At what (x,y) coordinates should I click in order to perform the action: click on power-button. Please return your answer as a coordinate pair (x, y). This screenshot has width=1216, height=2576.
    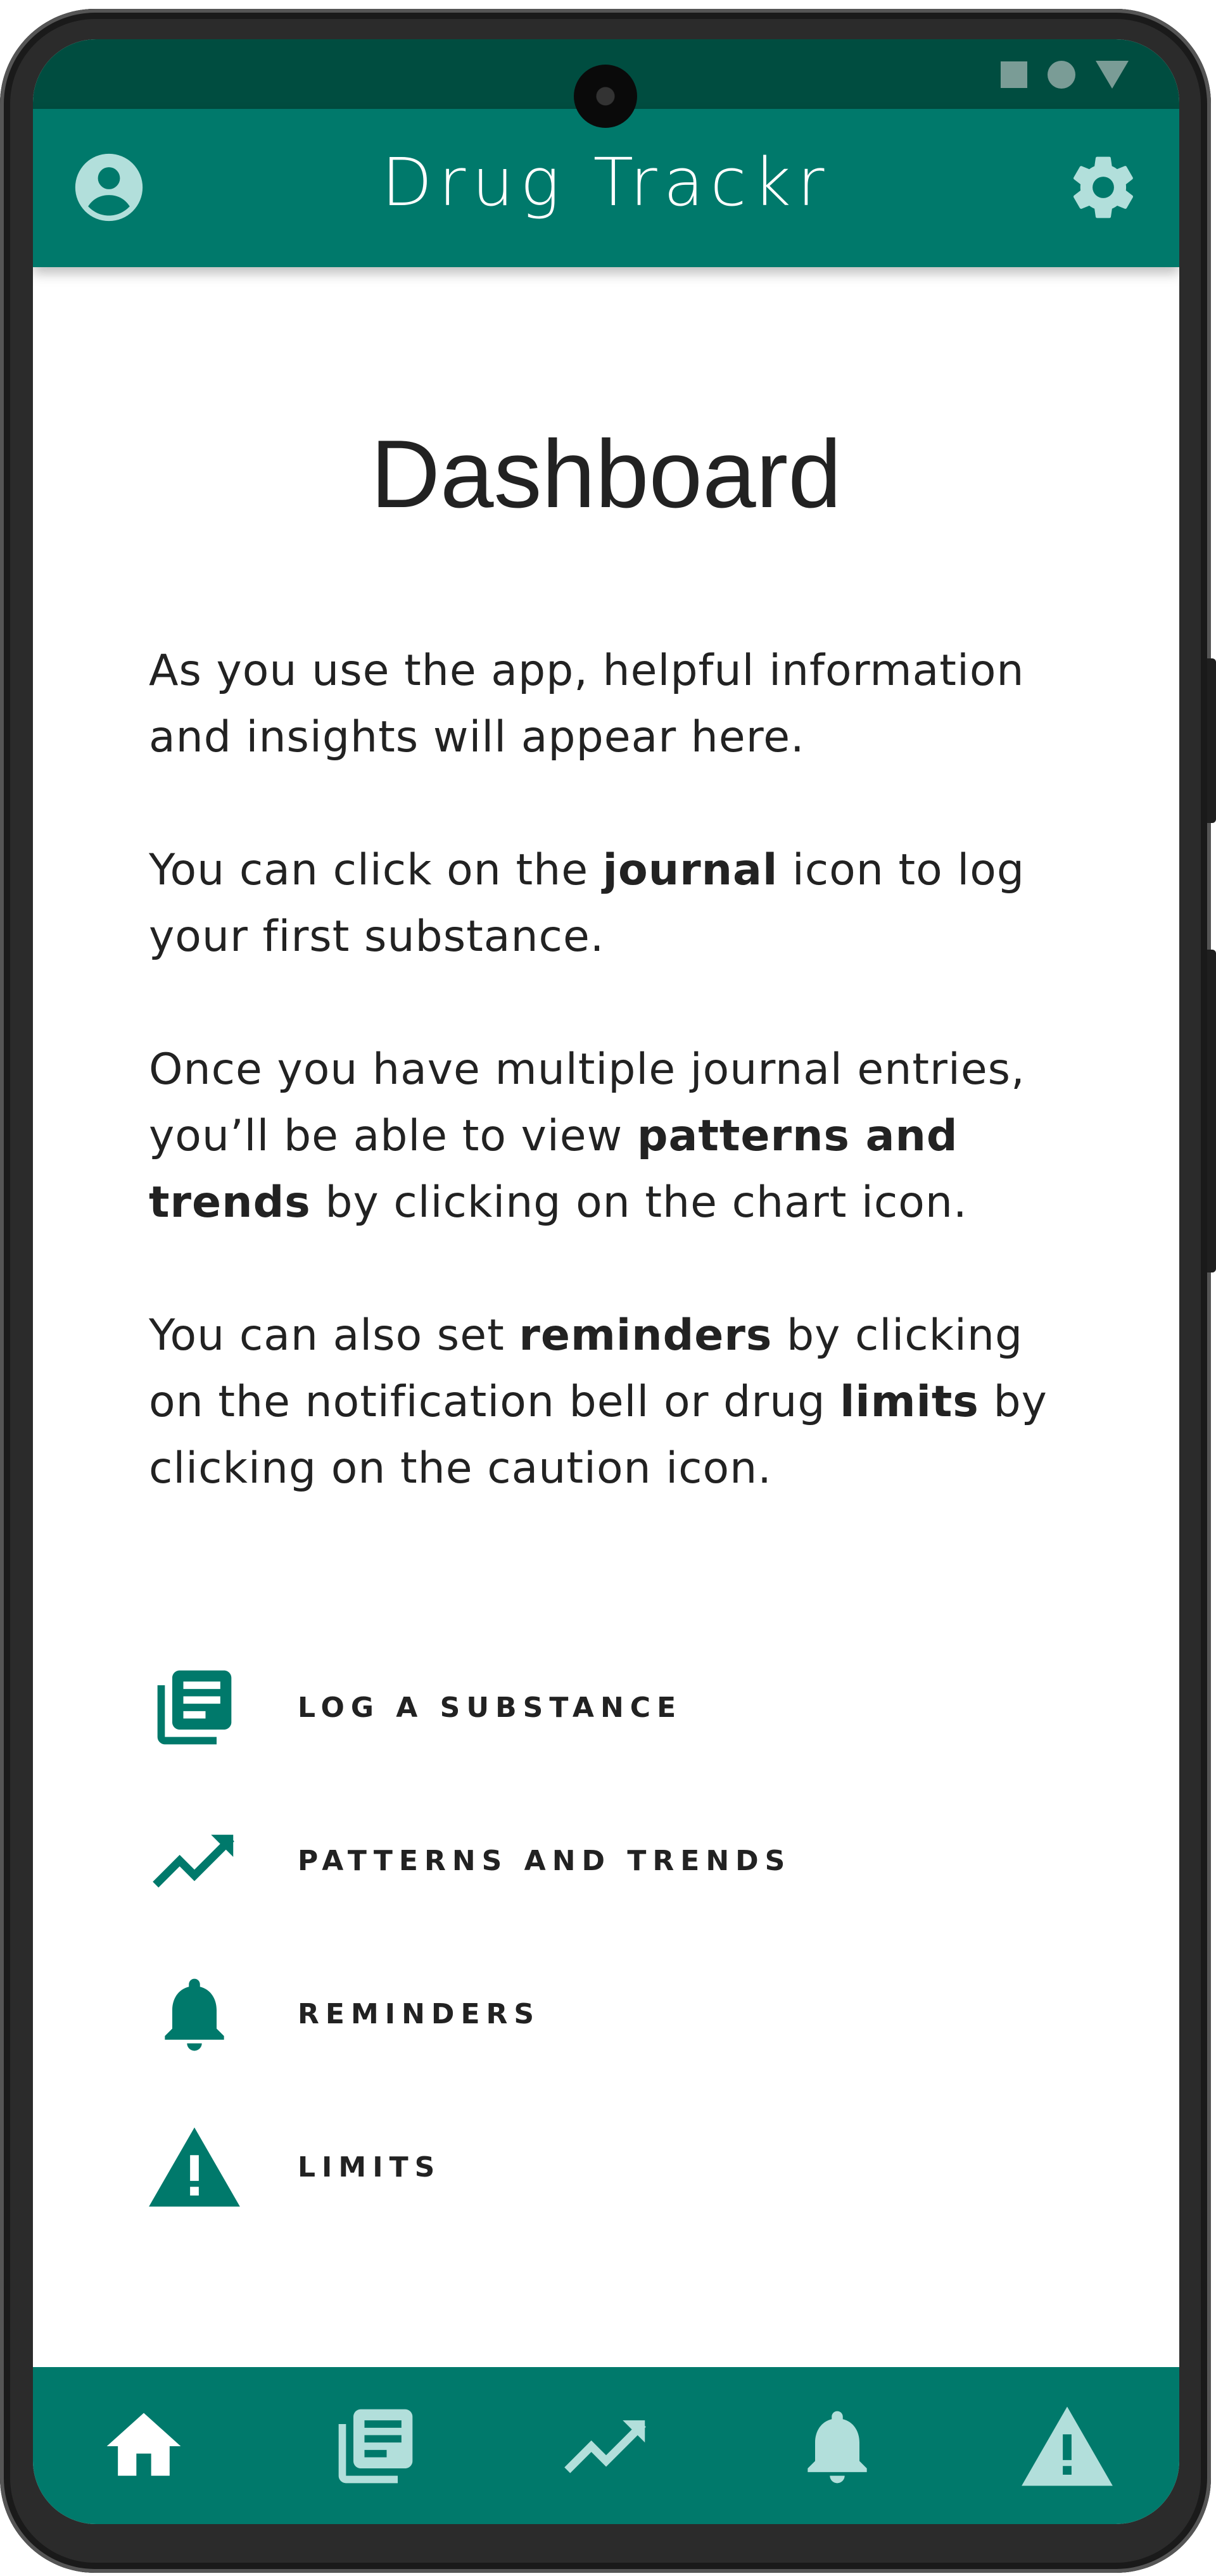
    Looking at the image, I should click on (1211, 1111).